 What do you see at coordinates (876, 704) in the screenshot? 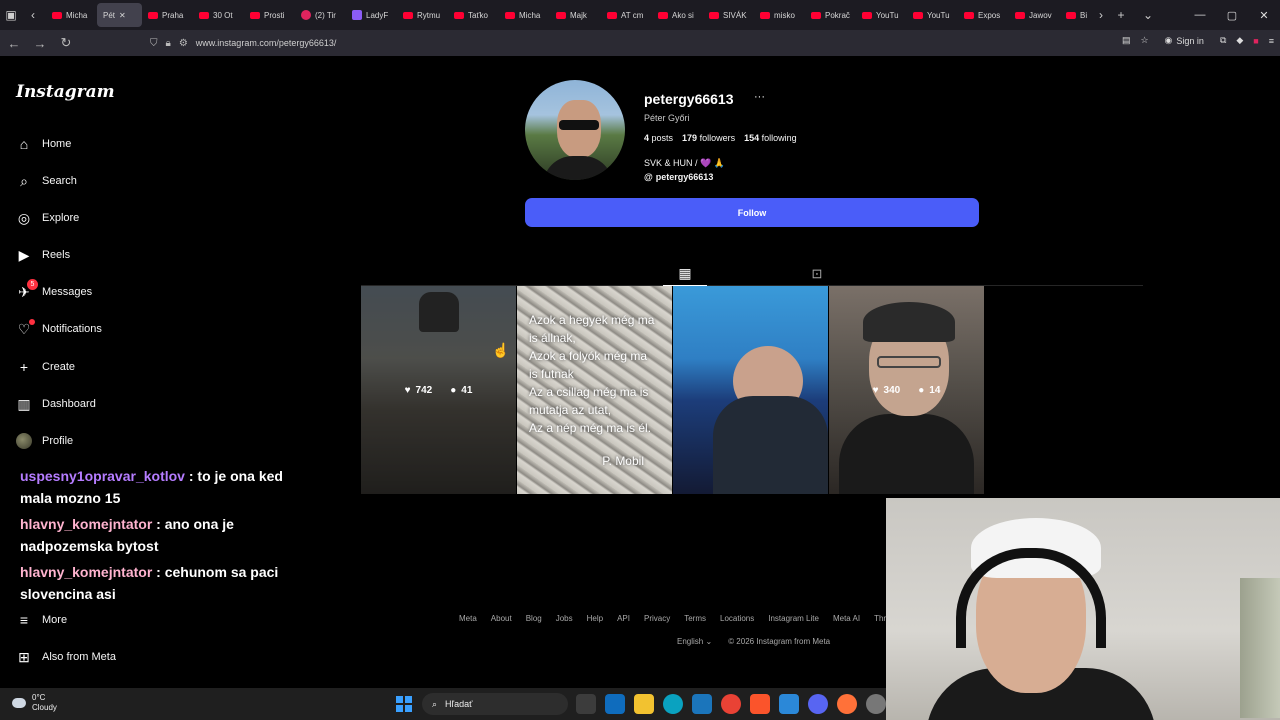
I see `settings-icon` at bounding box center [876, 704].